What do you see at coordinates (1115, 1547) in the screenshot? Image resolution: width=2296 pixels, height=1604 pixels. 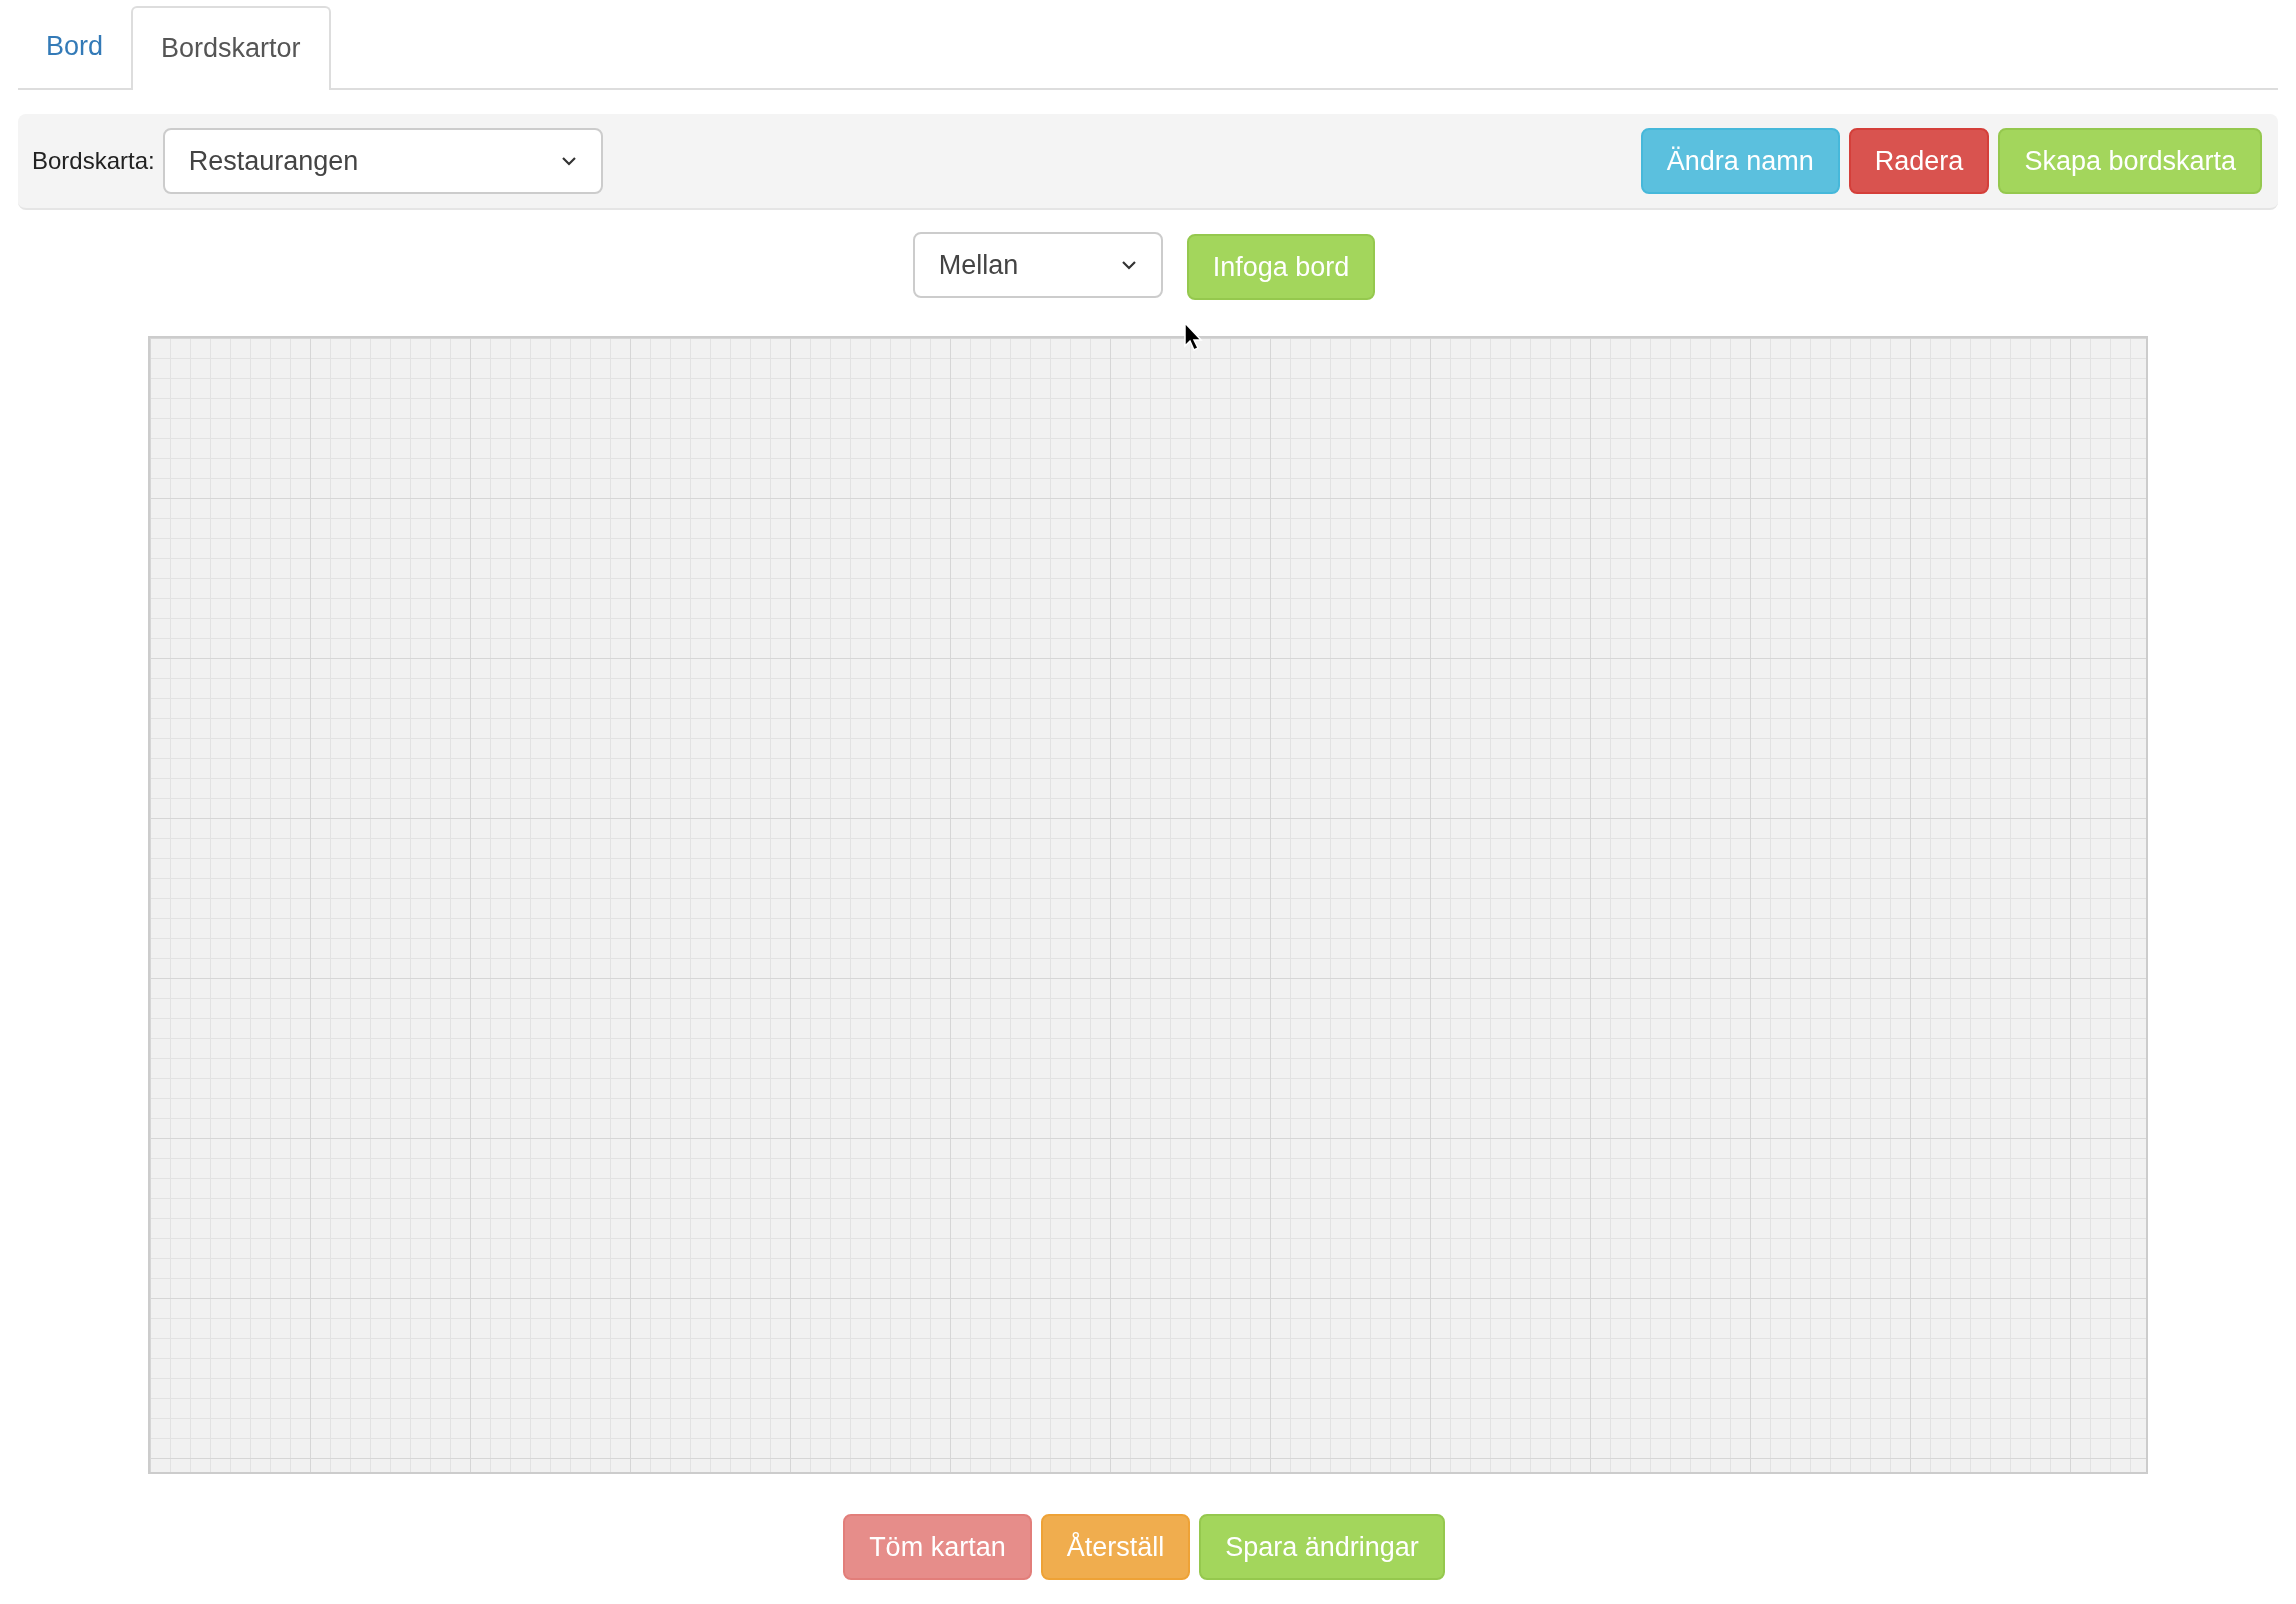 I see `action-button: Återställ` at bounding box center [1115, 1547].